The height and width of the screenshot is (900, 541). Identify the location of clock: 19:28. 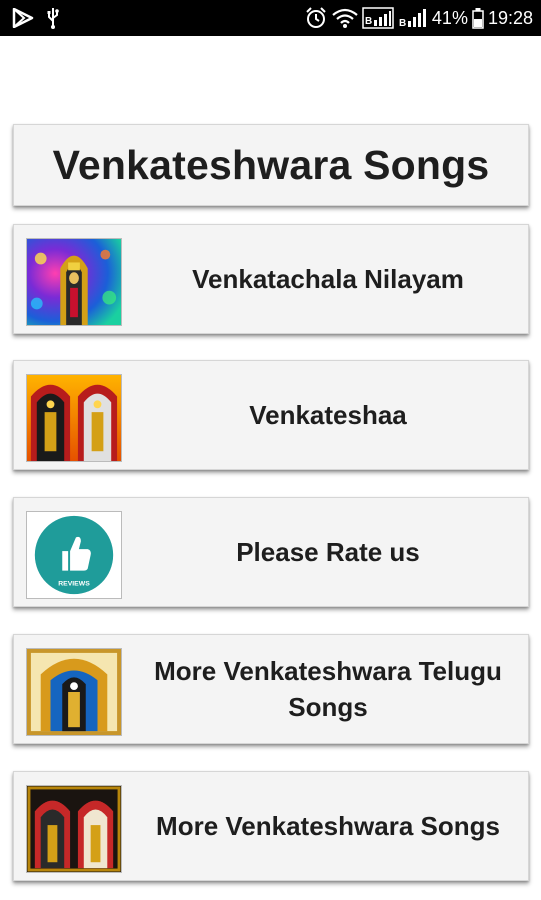
(510, 17).